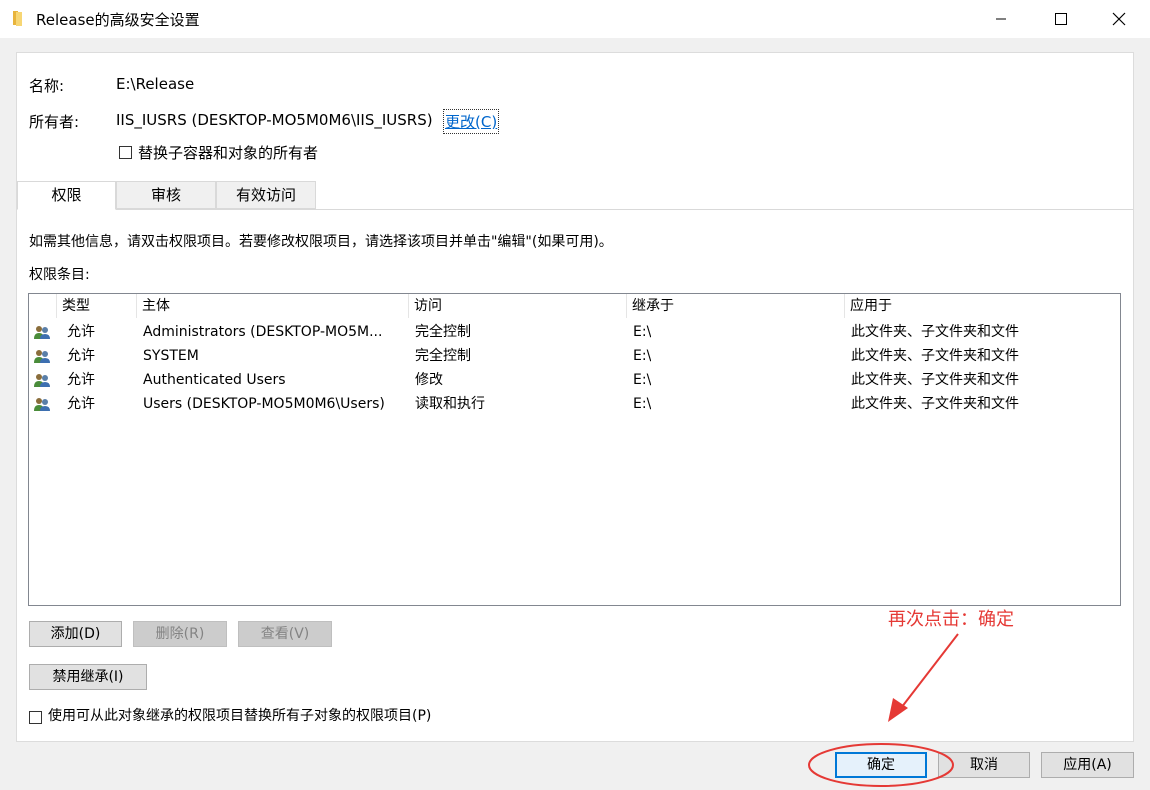 The height and width of the screenshot is (790, 1150). I want to click on ok-button: 确定, so click(881, 765).